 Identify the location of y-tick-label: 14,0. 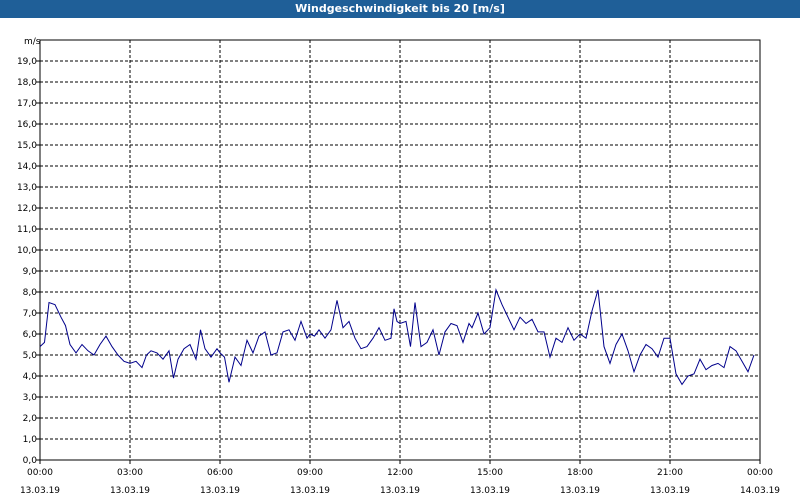
(27, 167).